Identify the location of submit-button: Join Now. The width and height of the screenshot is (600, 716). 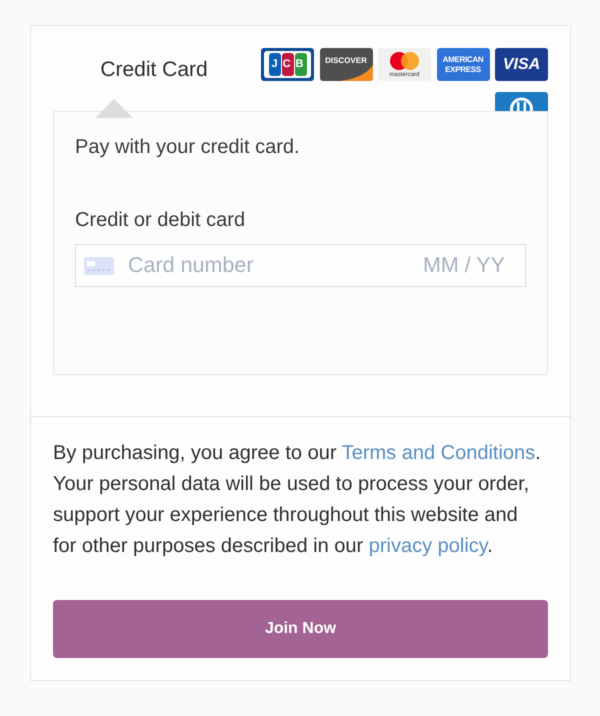
(300, 629).